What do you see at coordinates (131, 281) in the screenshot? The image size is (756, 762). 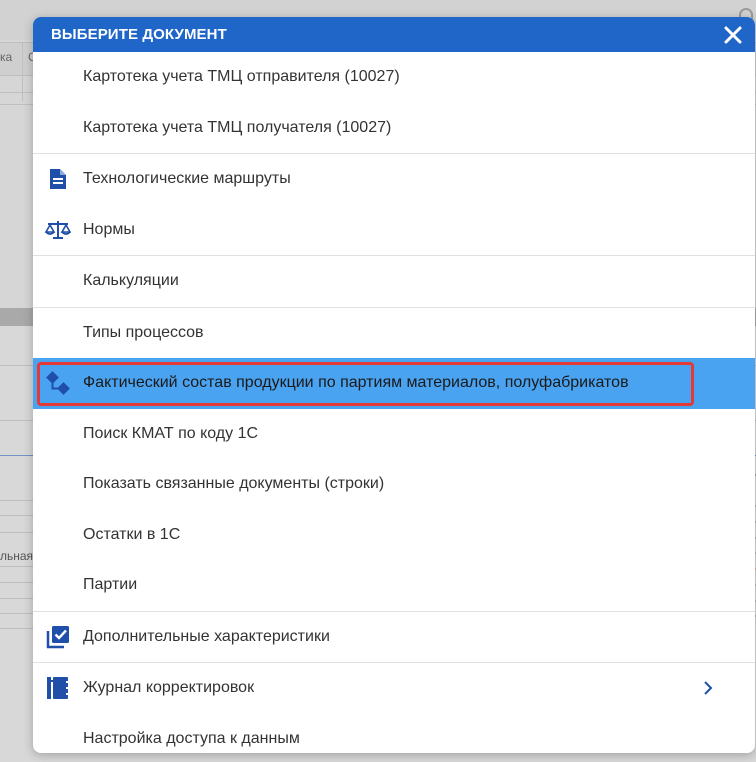 I see `menu-item-label: Калькуляции` at bounding box center [131, 281].